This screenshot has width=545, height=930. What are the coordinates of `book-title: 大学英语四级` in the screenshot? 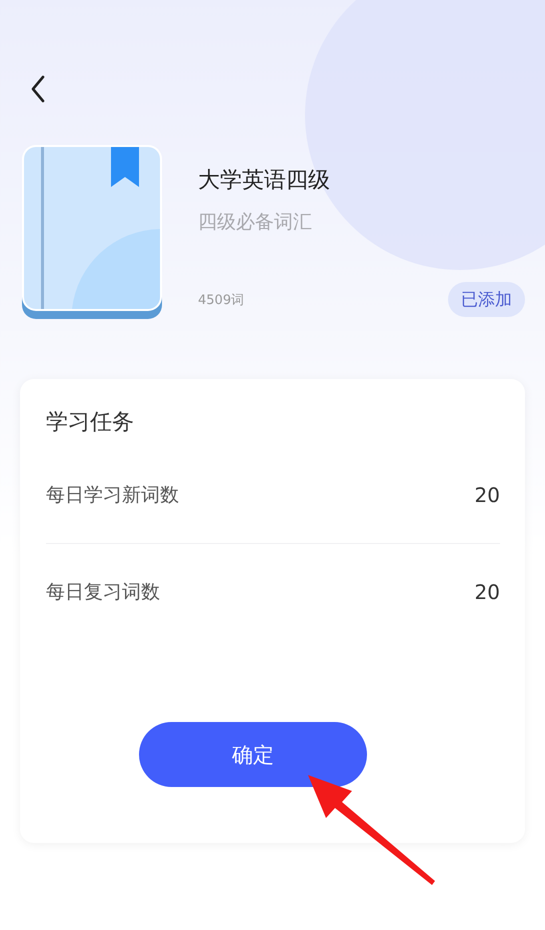 It's located at (264, 181).